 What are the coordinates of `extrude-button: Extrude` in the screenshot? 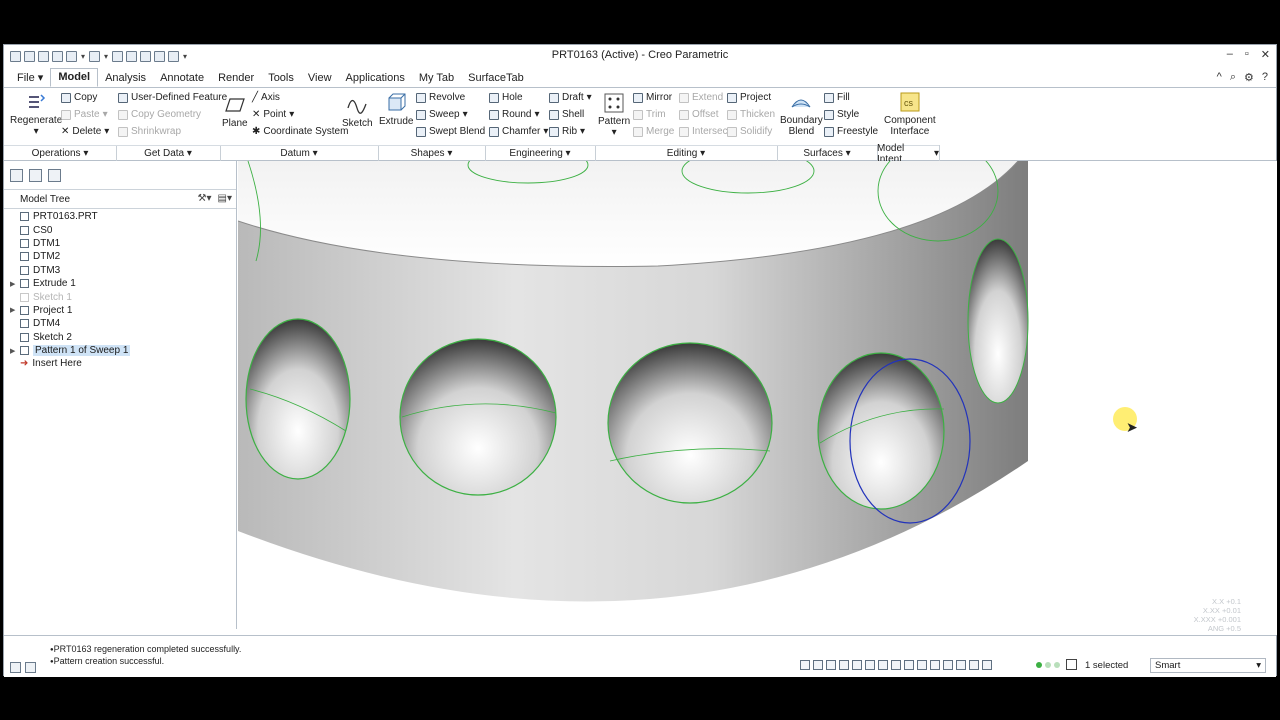 It's located at (396, 109).